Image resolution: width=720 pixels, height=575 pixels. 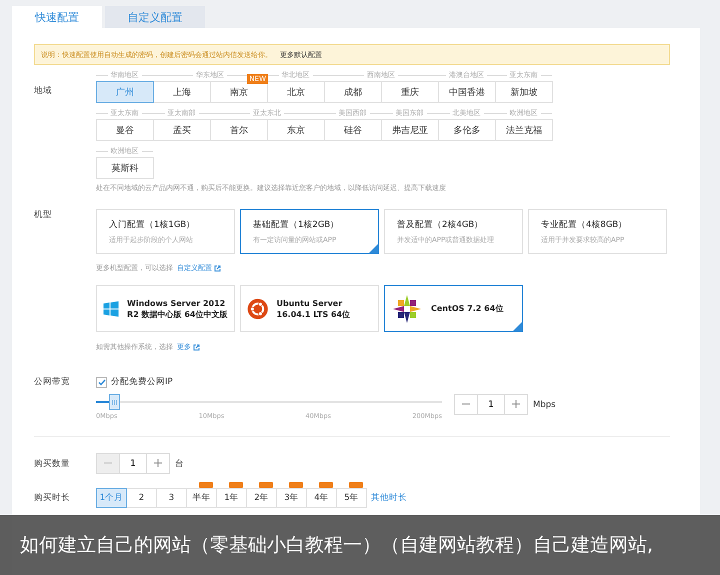 I want to click on region-option: 新加坡, so click(x=524, y=92).